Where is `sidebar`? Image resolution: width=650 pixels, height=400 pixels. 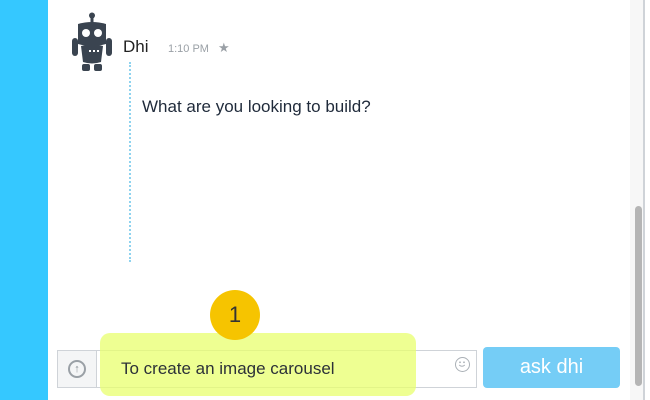 sidebar is located at coordinates (24, 200).